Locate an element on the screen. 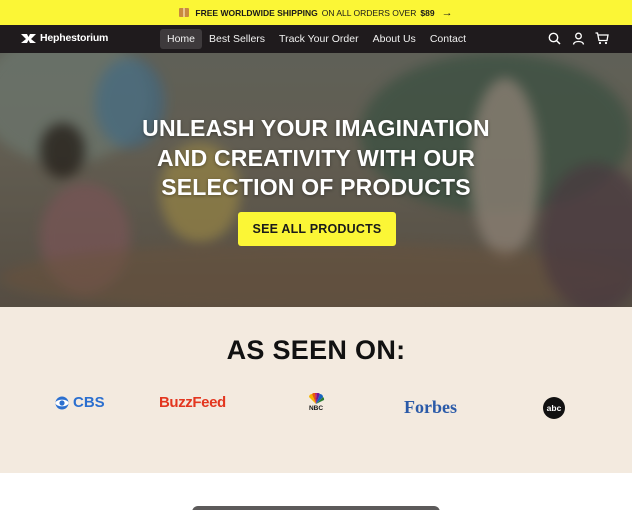 This screenshot has width=632, height=510. search-icon is located at coordinates (554, 38).